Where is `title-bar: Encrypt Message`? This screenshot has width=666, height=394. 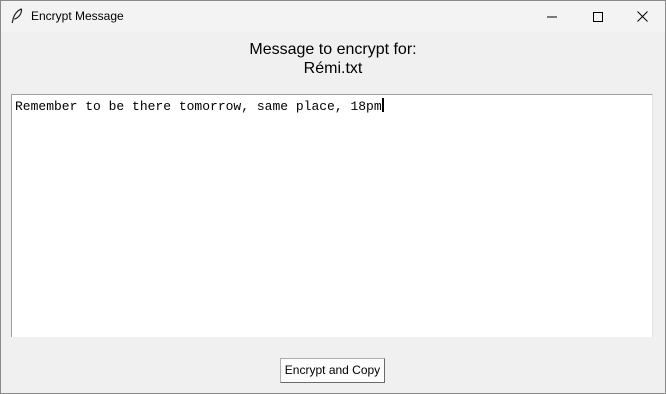 title-bar: Encrypt Message is located at coordinates (333, 16).